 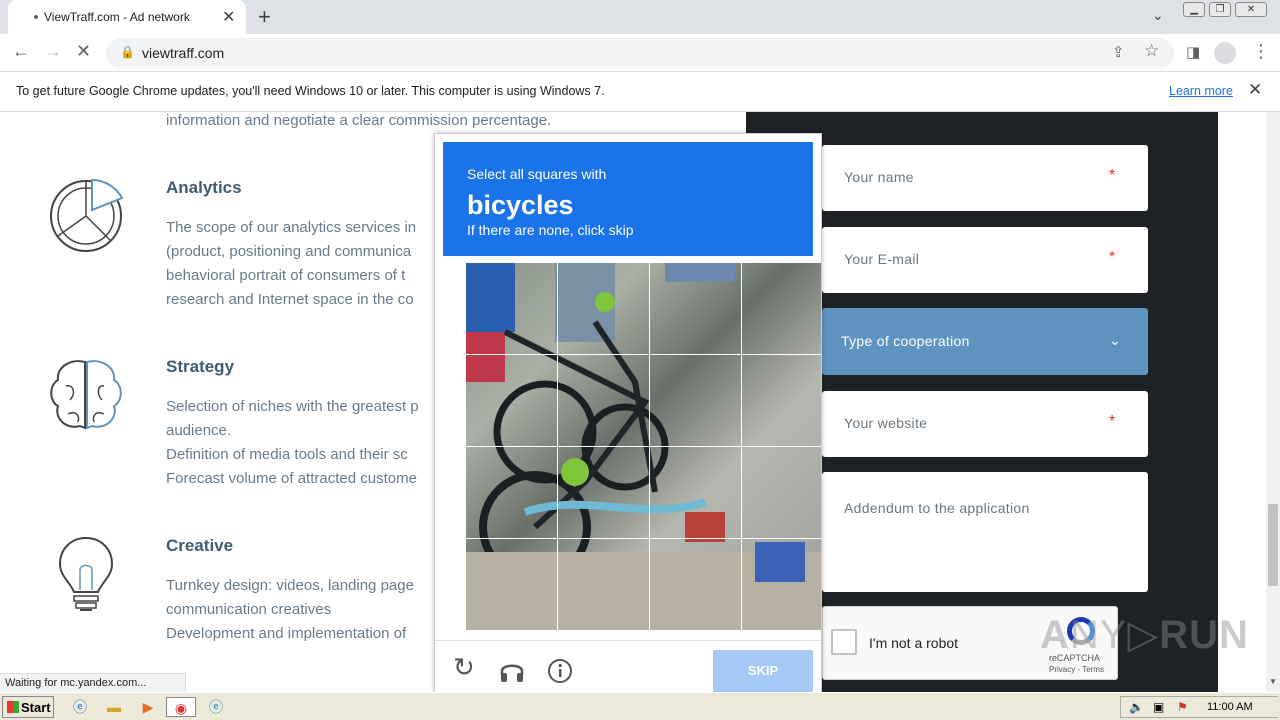 I want to click on headphones-icon, so click(x=512, y=671).